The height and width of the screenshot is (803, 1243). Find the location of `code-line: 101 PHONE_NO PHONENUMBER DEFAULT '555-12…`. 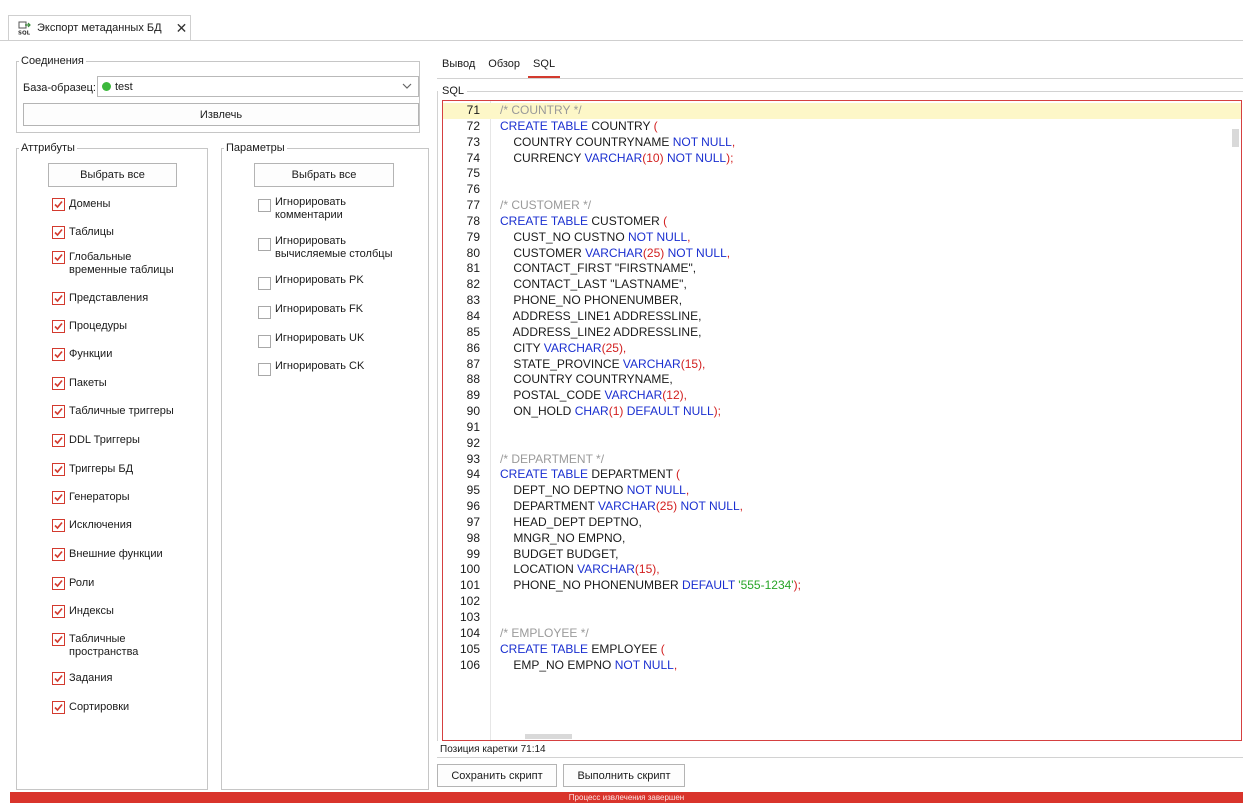

code-line: 101 PHONE_NO PHONENUMBER DEFAULT '555-12… is located at coordinates (842, 586).